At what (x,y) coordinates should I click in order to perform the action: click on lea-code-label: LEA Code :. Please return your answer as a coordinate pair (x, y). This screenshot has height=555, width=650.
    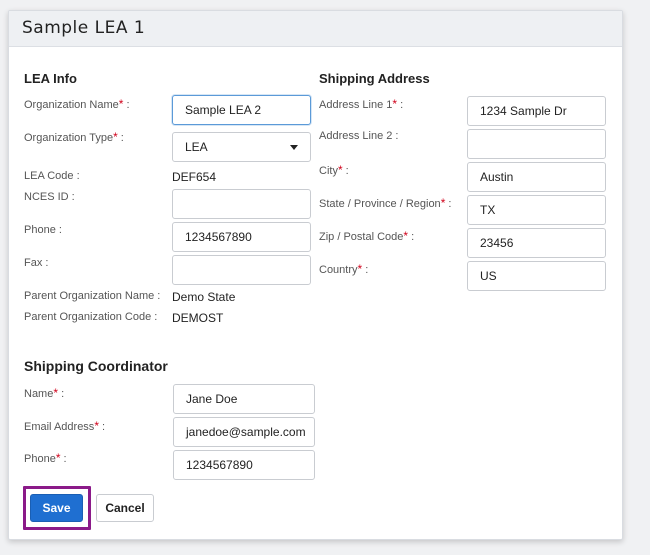
    Looking at the image, I should click on (52, 176).